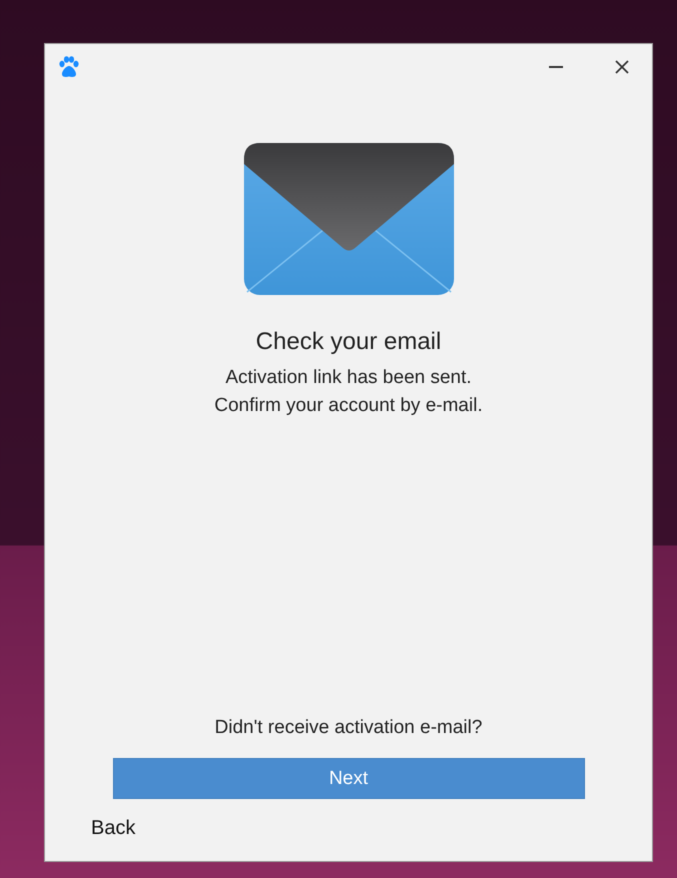  I want to click on next-button: Next, so click(348, 778).